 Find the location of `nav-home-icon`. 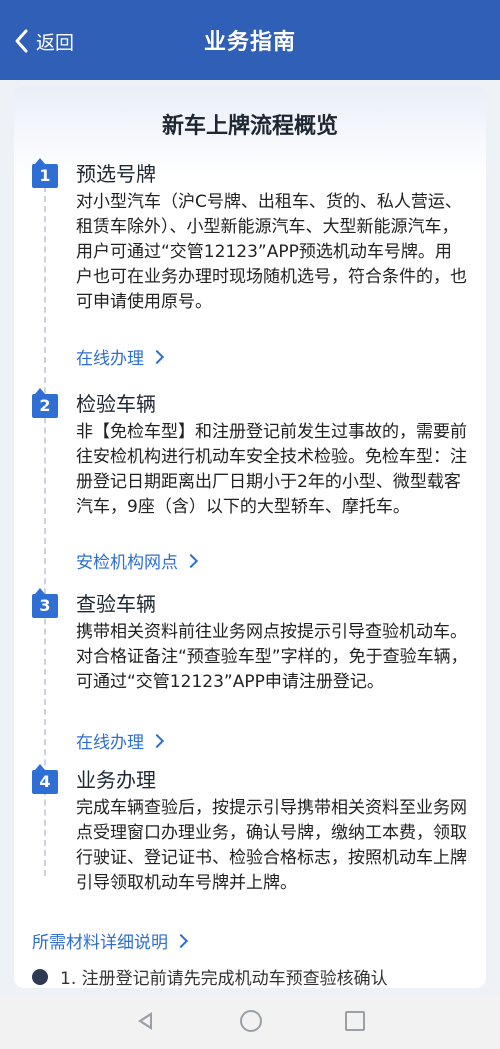

nav-home-icon is located at coordinates (251, 1021).